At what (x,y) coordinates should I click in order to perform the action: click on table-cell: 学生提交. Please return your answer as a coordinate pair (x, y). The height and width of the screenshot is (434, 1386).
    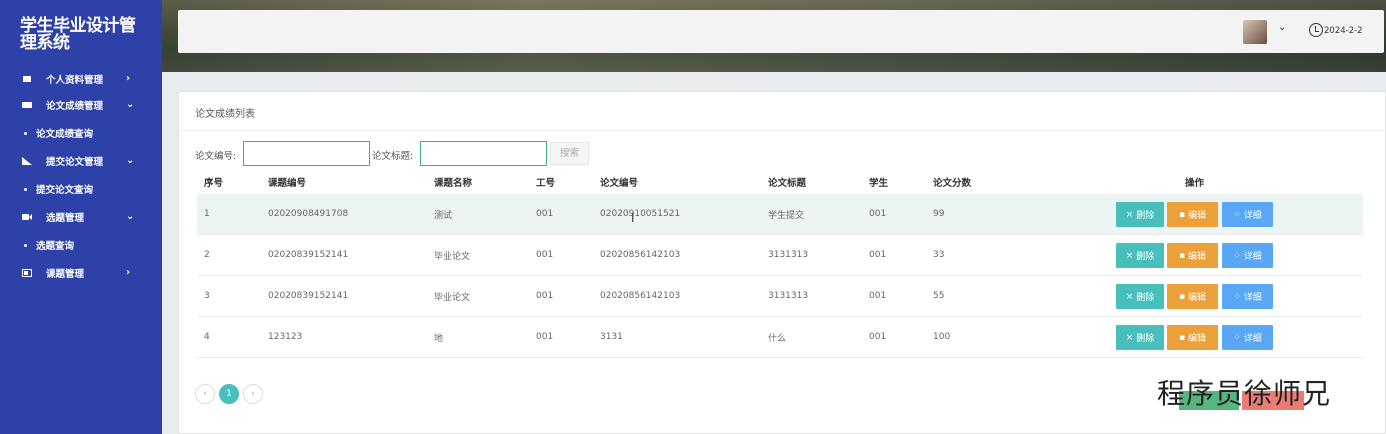
    Looking at the image, I should click on (786, 215).